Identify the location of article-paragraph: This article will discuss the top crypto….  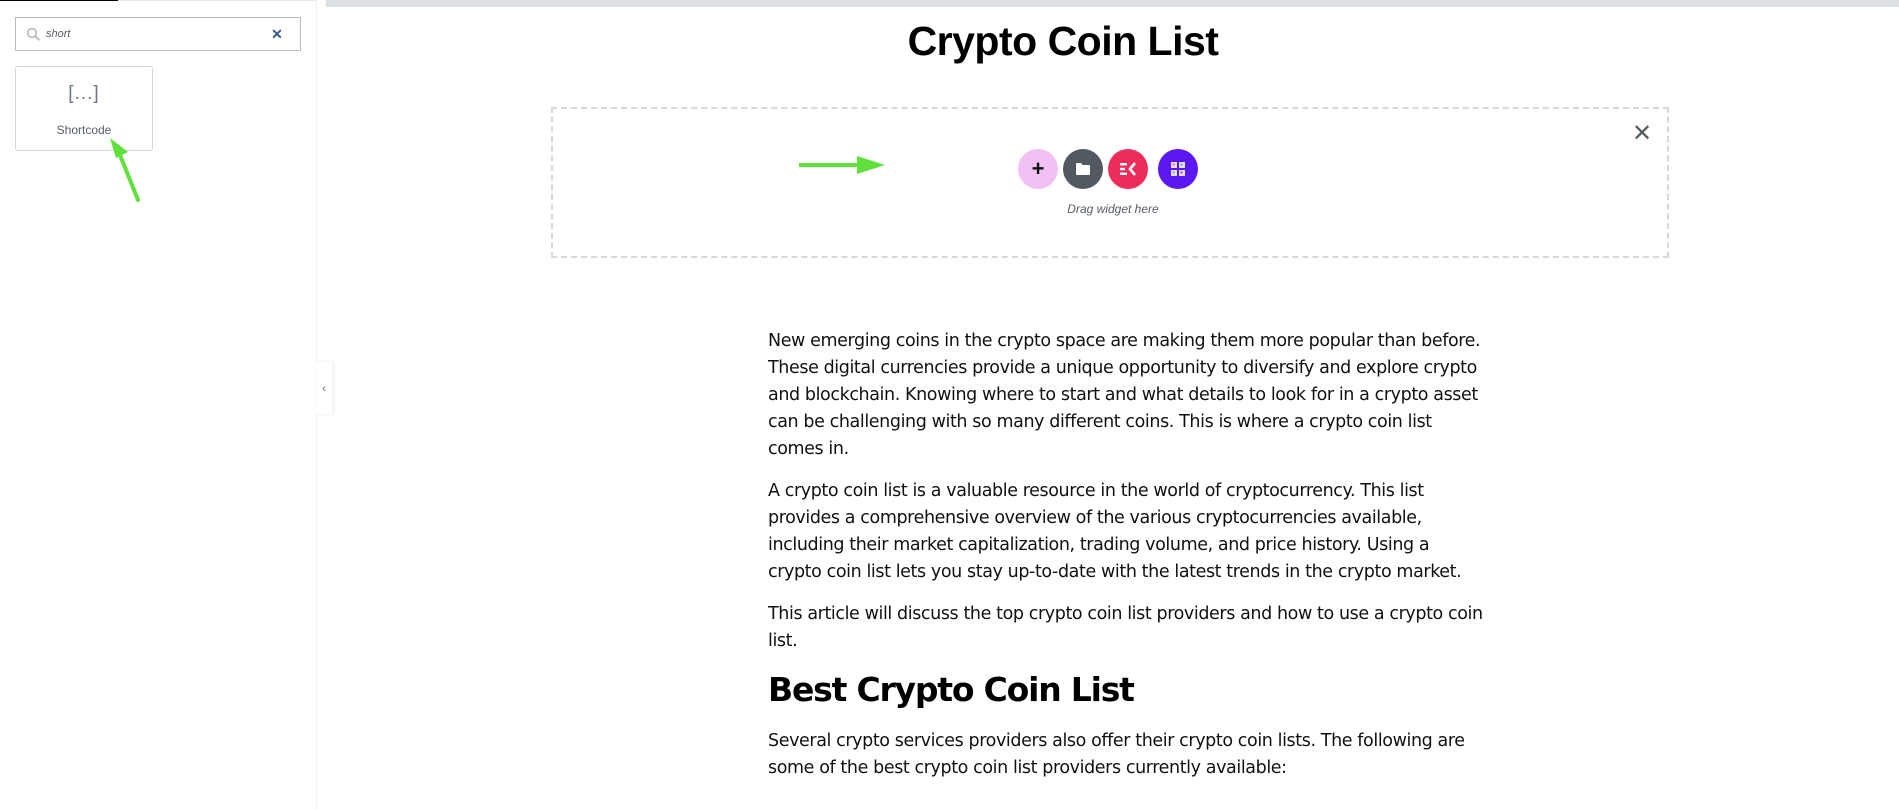
(1125, 627).